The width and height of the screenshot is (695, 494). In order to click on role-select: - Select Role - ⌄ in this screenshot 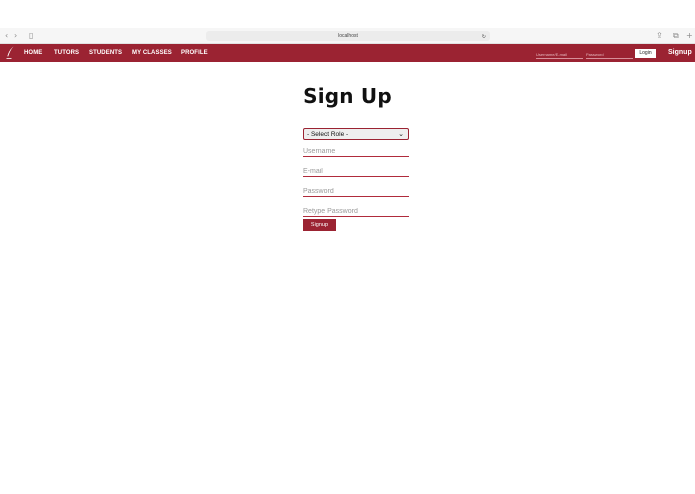, I will do `click(356, 134)`.